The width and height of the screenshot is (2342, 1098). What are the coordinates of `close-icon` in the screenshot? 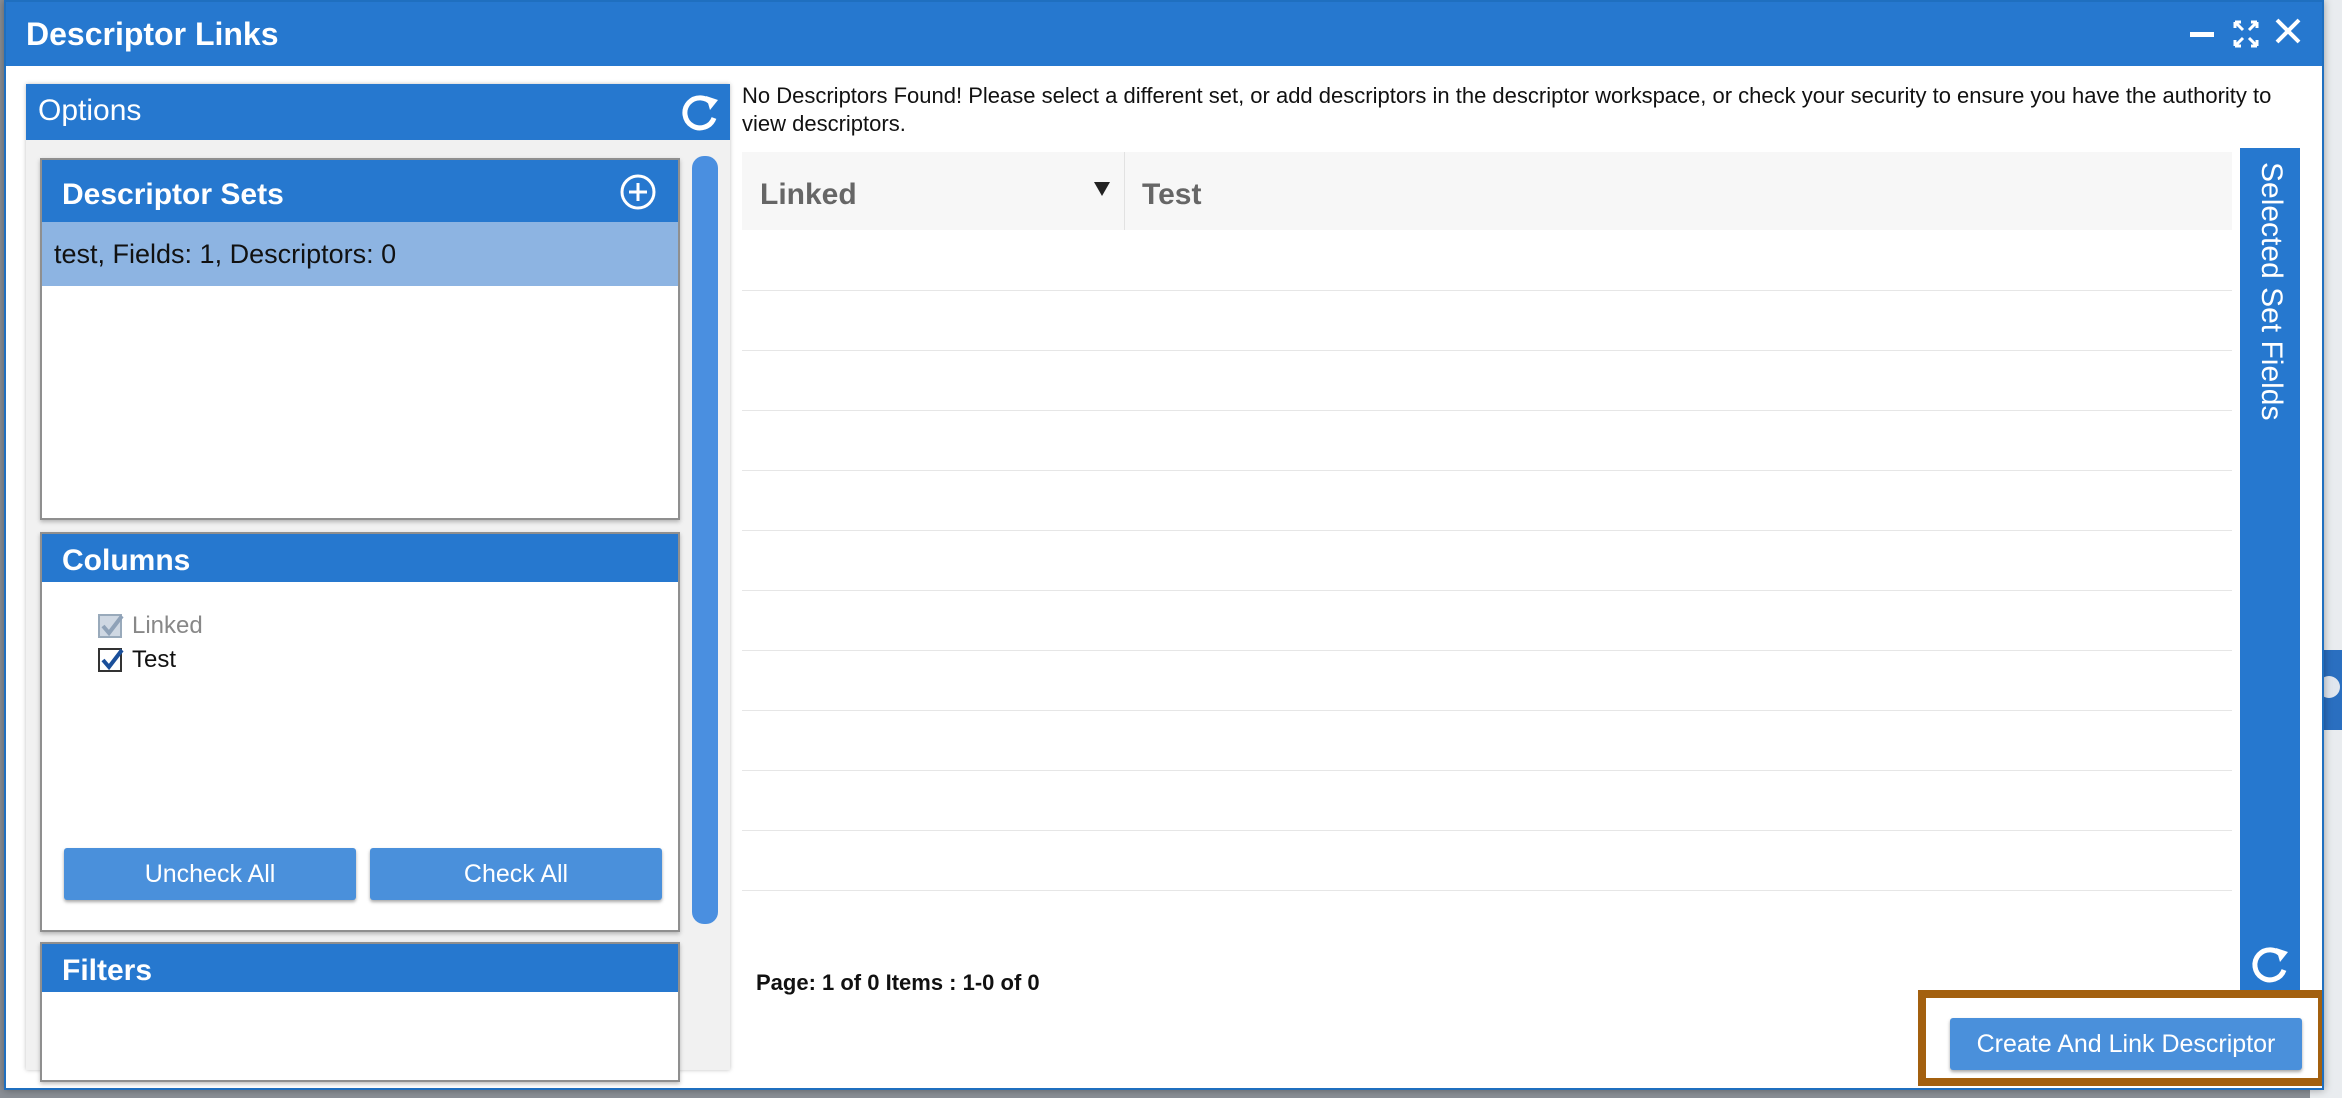 It's located at (2288, 36).